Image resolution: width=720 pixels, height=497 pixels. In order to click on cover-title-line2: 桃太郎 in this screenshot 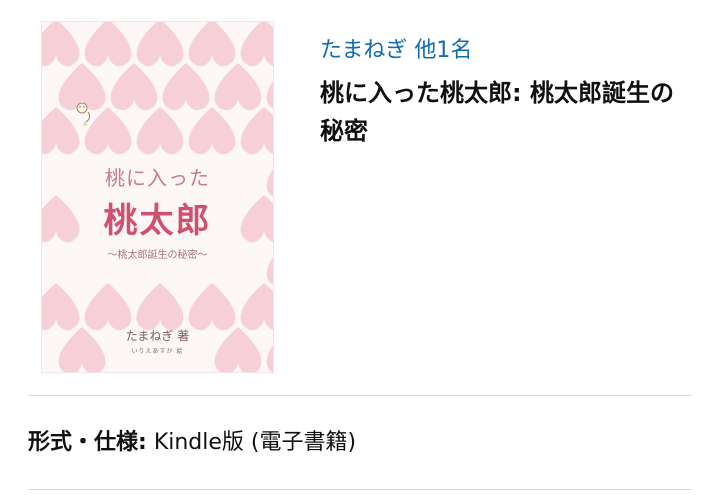, I will do `click(157, 221)`.